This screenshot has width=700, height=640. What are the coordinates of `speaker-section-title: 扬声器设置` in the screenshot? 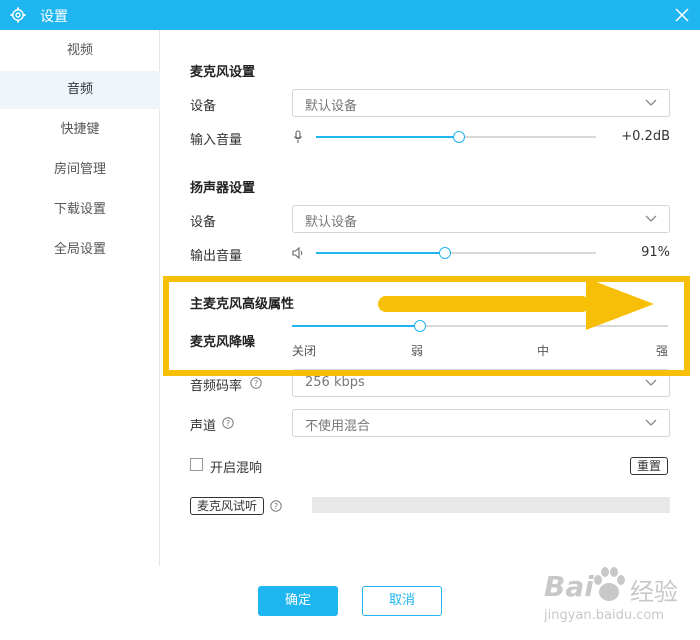 It's located at (223, 188).